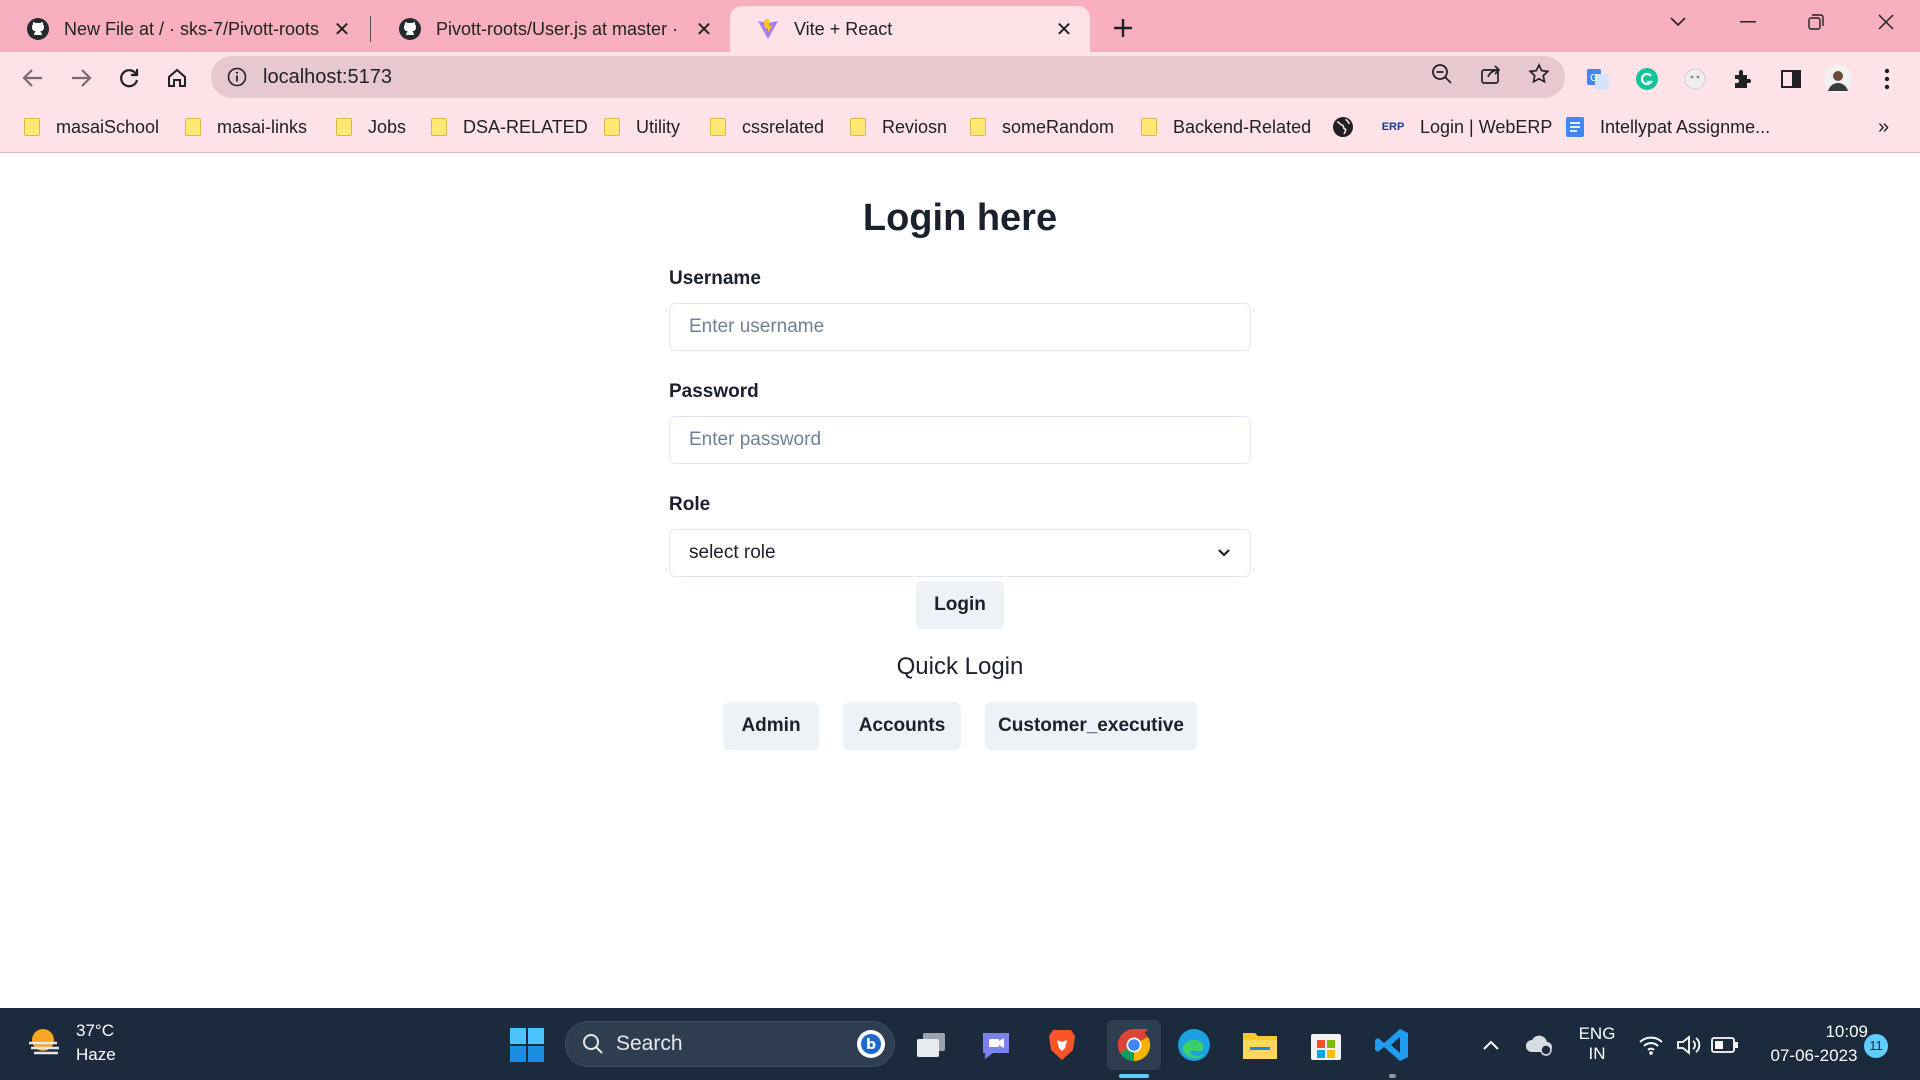  Describe the element at coordinates (192, 28) in the screenshot. I see `tab-title: New File at / · sks-7/Pivott-roots` at that location.